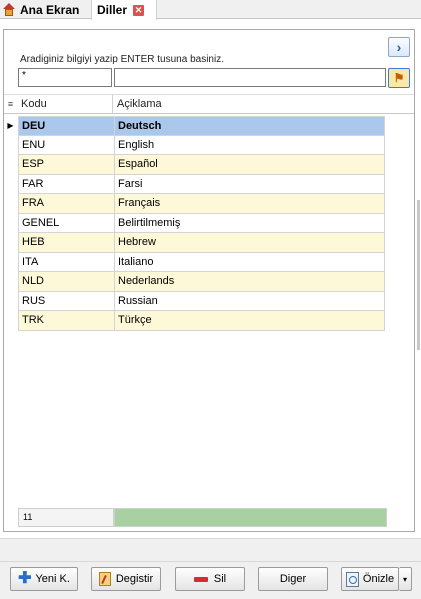 This screenshot has height=599, width=421. Describe the element at coordinates (66, 223) in the screenshot. I see `cell-code: GENEL` at that location.